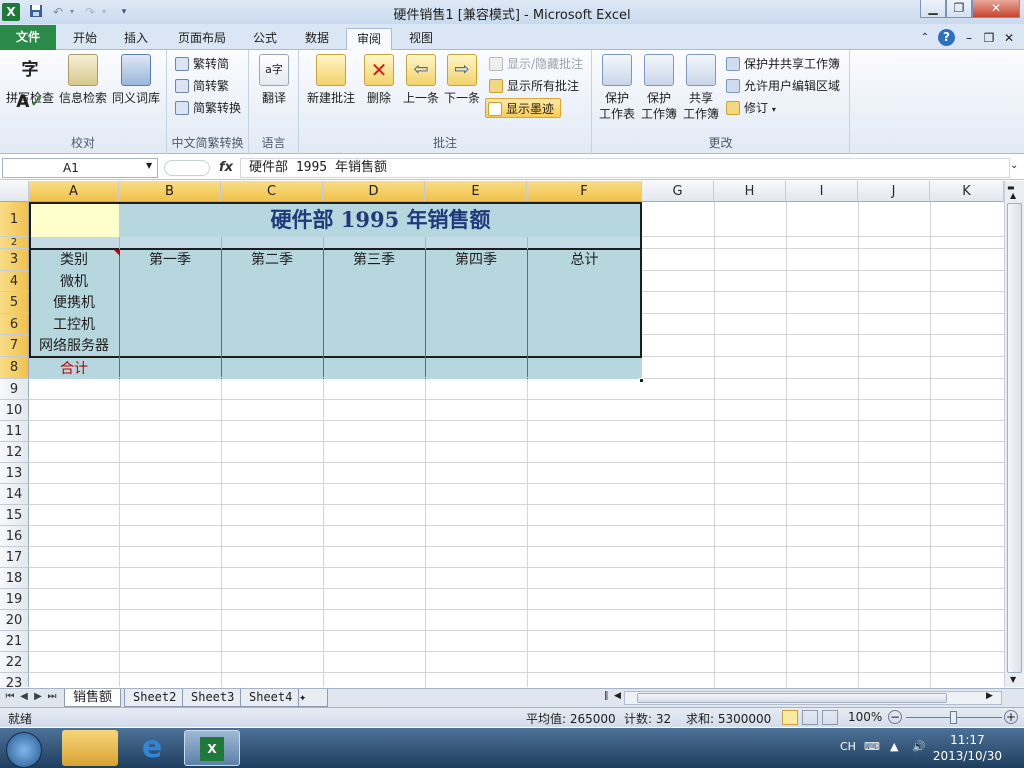  What do you see at coordinates (533, 86) in the screenshot?
I see `show-all-comments-button: 显示所有批注` at bounding box center [533, 86].